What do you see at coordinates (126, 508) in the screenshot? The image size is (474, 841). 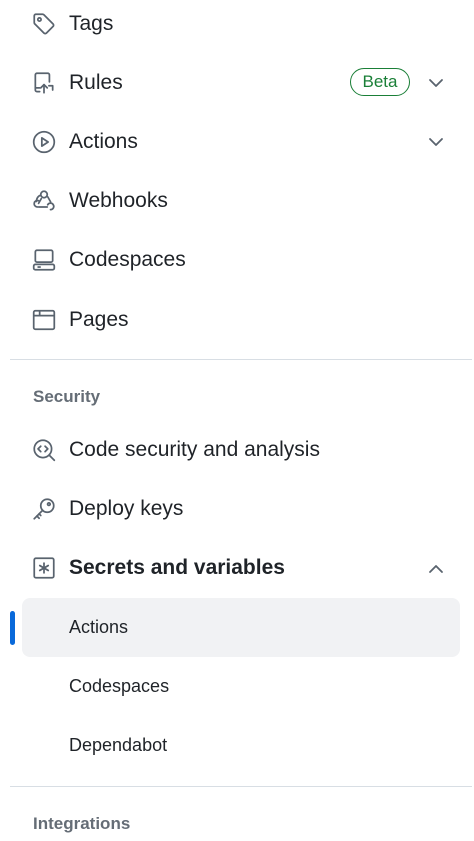 I see `sidebar-item-label: Deploy keys` at bounding box center [126, 508].